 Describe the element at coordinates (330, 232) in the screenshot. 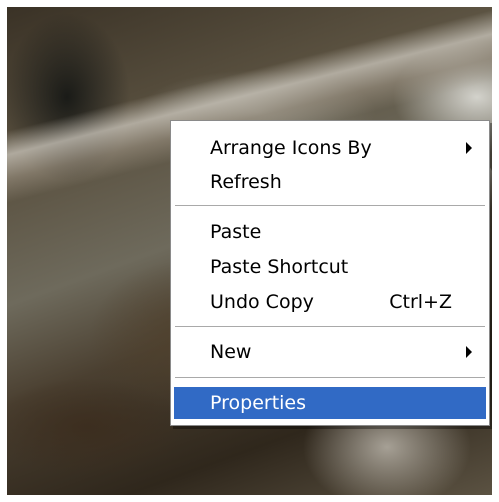

I see `menu-item-paste: Paste` at that location.